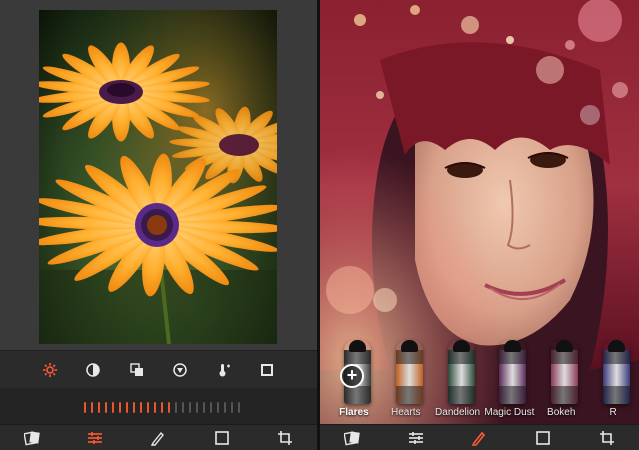 This screenshot has width=639, height=450. I want to click on effect-hearts: Hearts, so click(406, 379).